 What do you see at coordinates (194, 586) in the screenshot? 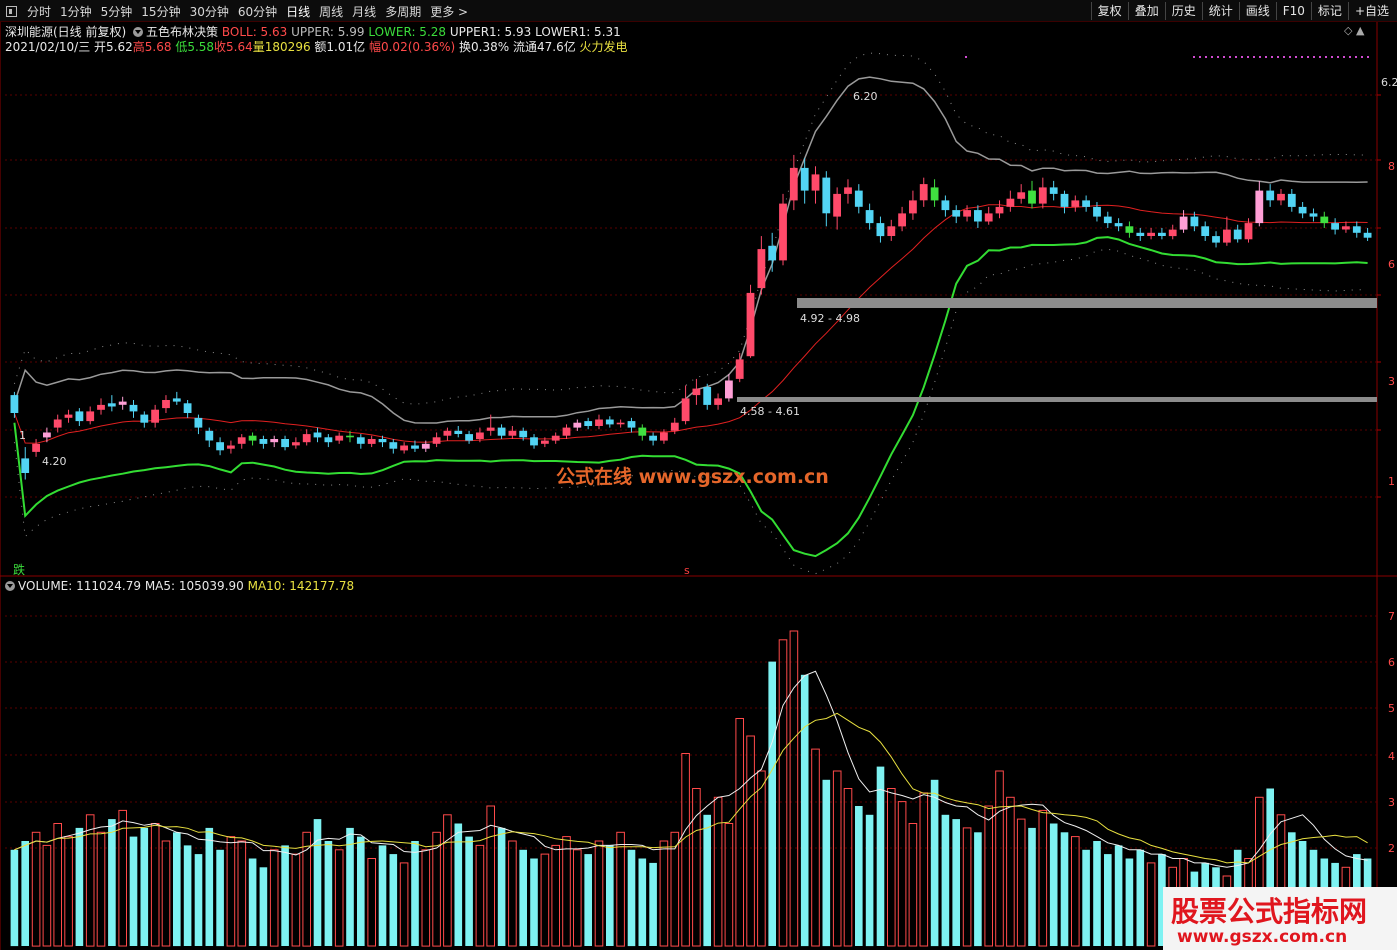
I see `ma5-label: MA5: 105039.90` at bounding box center [194, 586].